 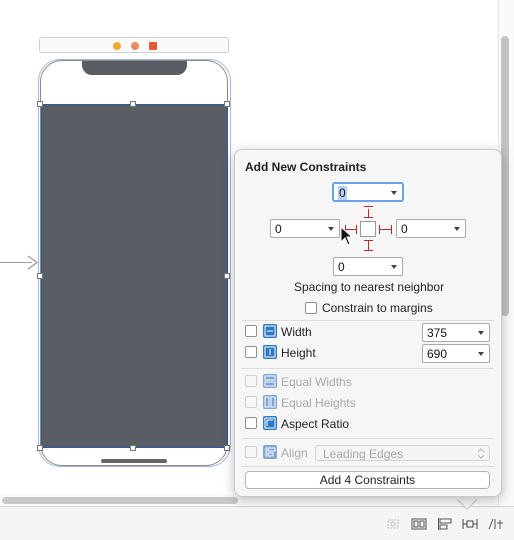 What do you see at coordinates (251, 381) in the screenshot?
I see `equal-widths-checkbox` at bounding box center [251, 381].